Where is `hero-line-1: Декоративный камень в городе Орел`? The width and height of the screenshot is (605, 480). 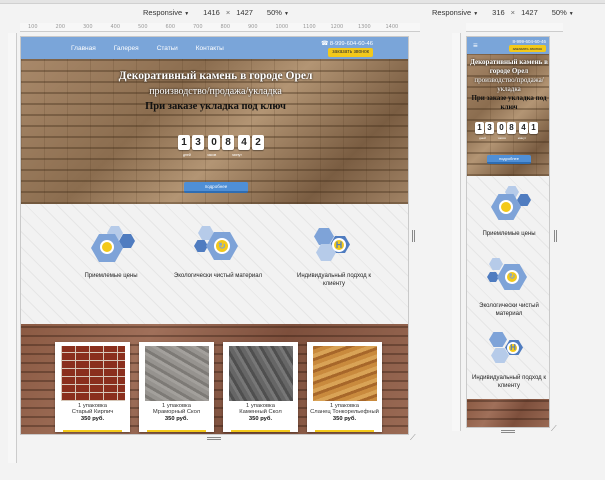 hero-line-1: Декоративный камень в городе Орел is located at coordinates (215, 76).